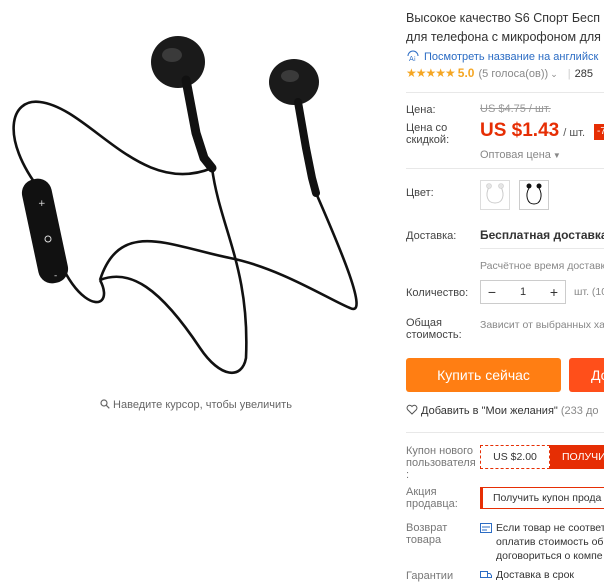 The image size is (604, 582). I want to click on total-label: Общая стоимость:, so click(434, 329).